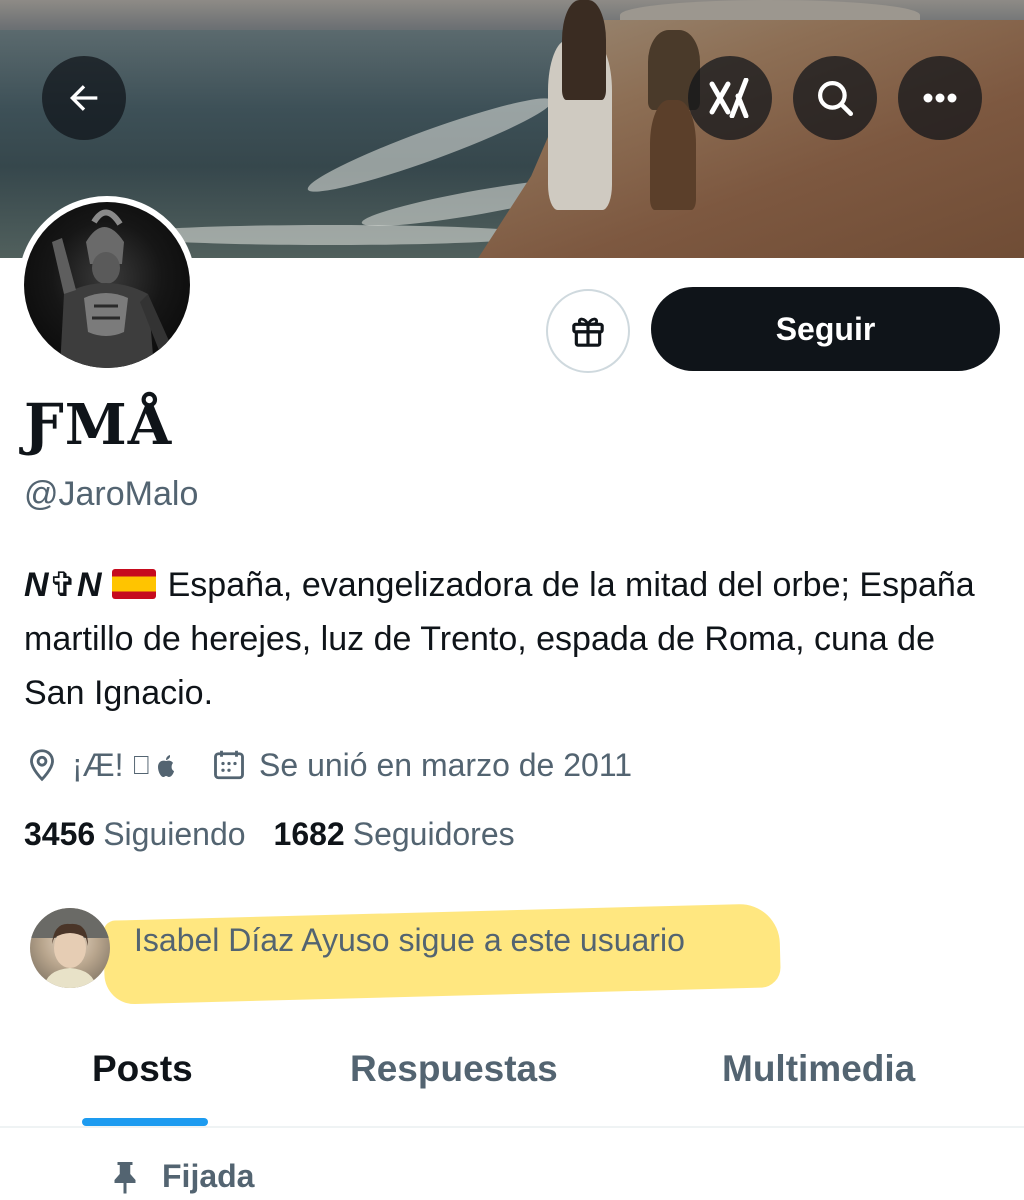 This screenshot has width=1024, height=1200. What do you see at coordinates (433, 834) in the screenshot?
I see `followers-label: Seguidores` at bounding box center [433, 834].